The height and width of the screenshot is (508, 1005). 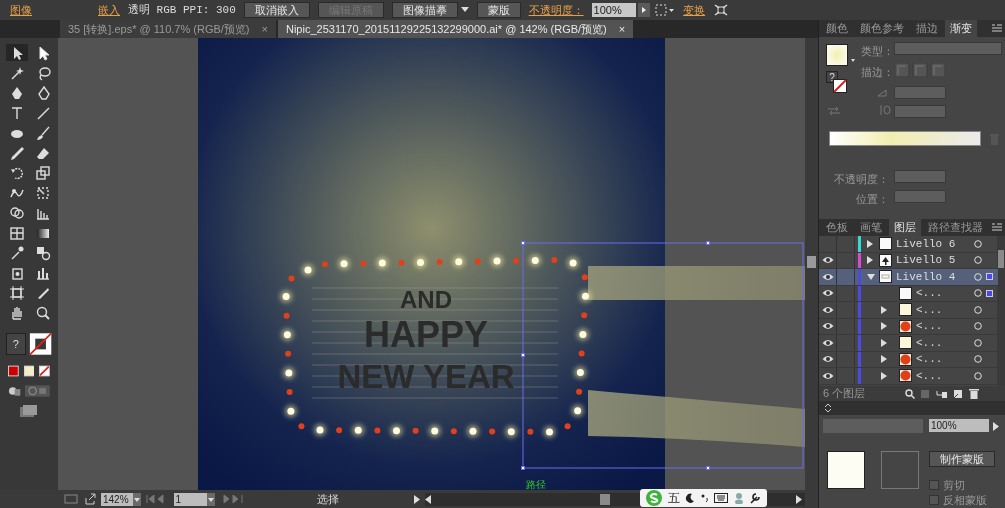 I want to click on keyboard-icon, so click(x=721, y=497).